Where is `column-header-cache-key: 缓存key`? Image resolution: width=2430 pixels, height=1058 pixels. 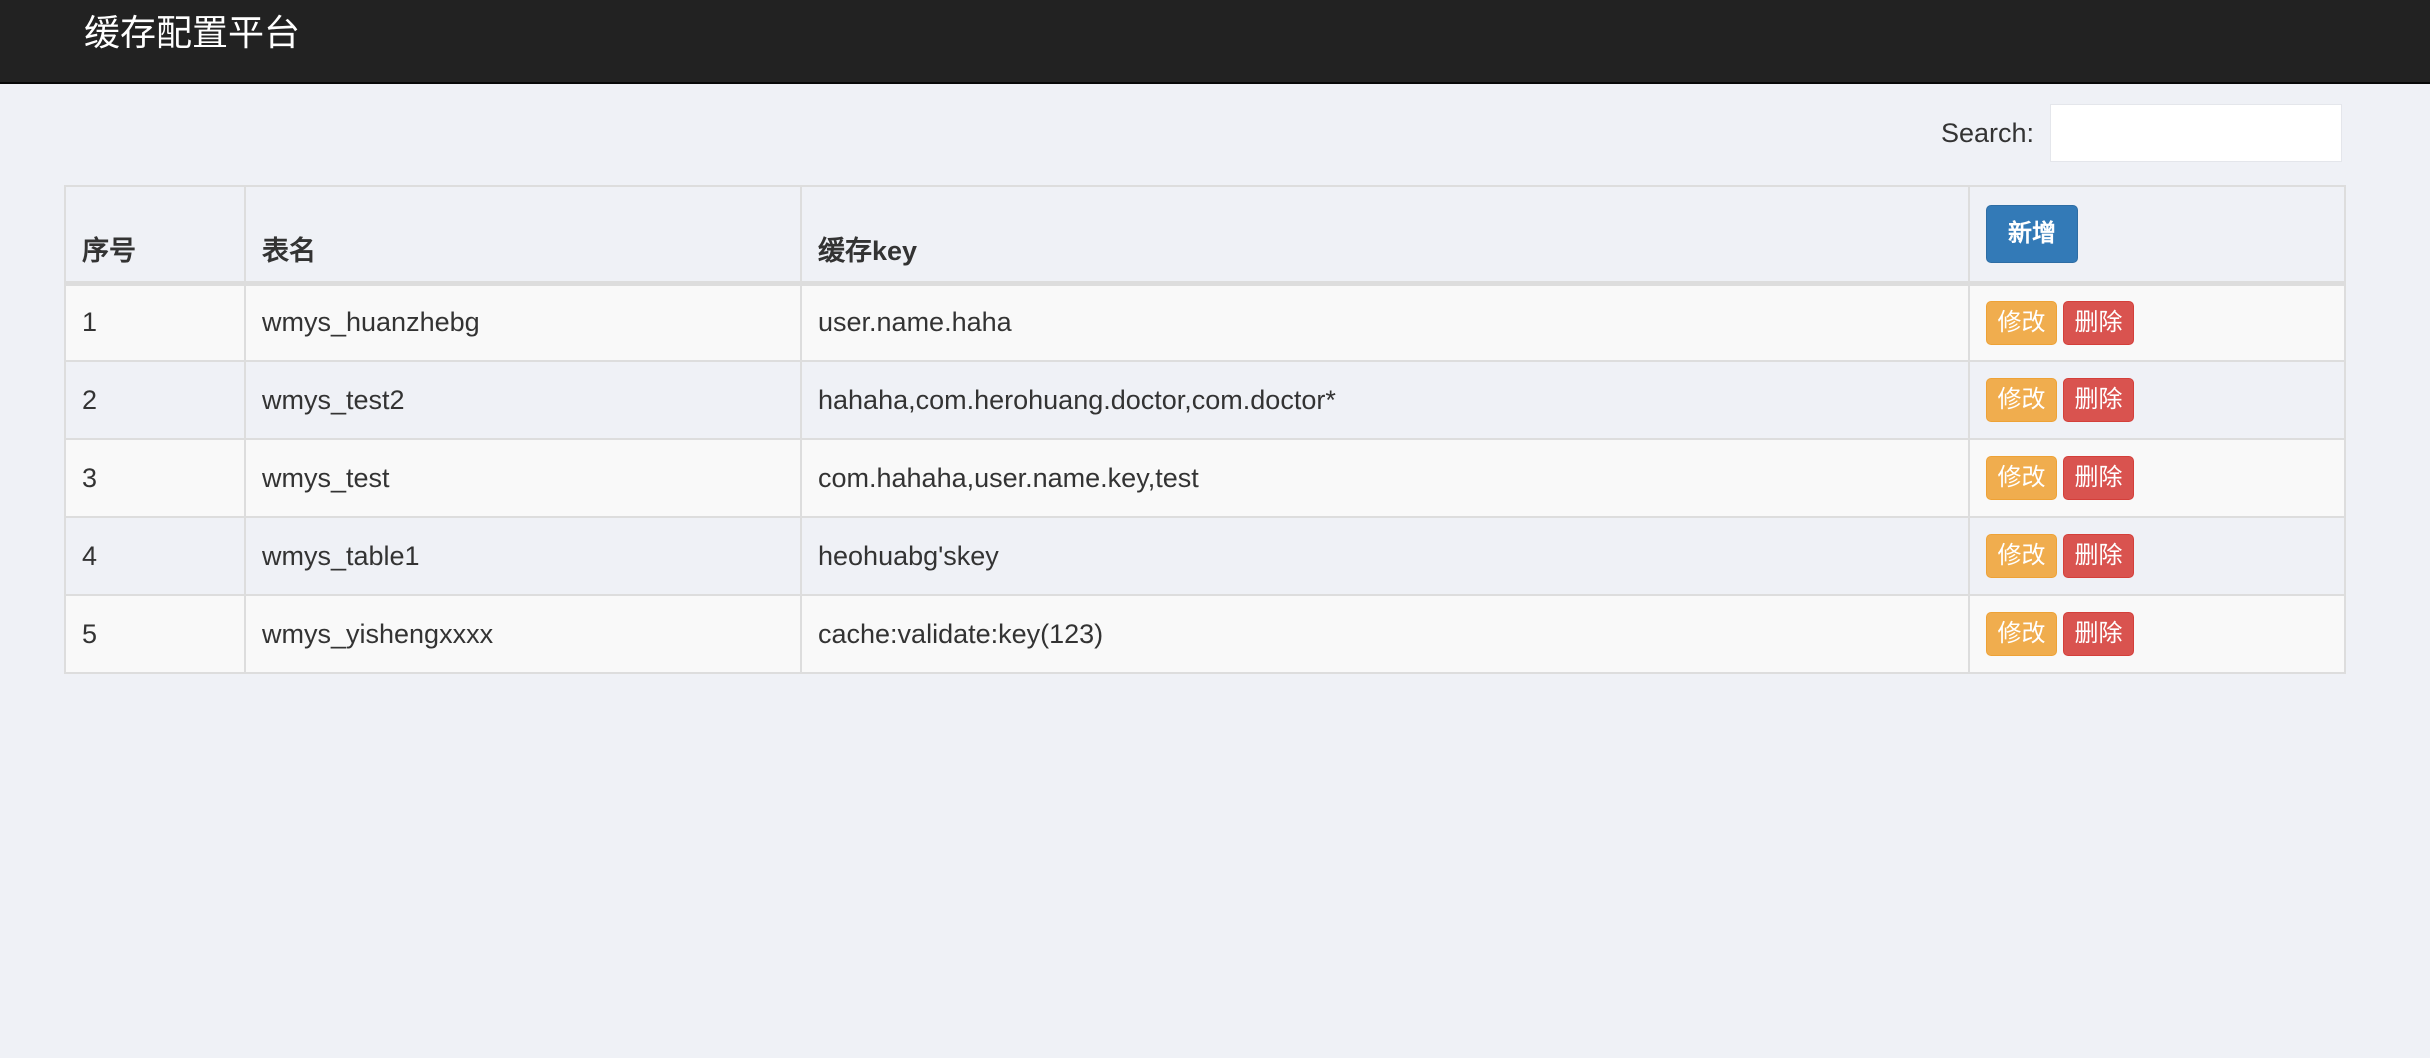 column-header-cache-key: 缓存key is located at coordinates (1385, 235).